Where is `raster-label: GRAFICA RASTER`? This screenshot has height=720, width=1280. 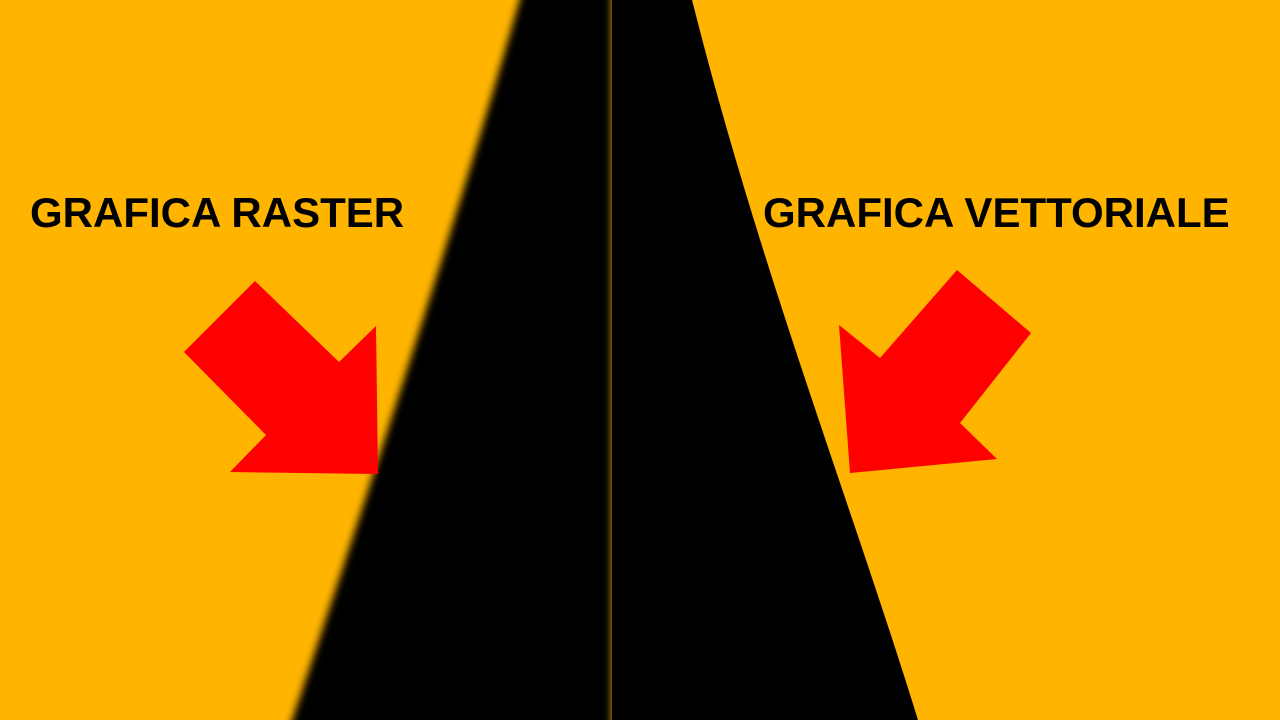
raster-label: GRAFICA RASTER is located at coordinates (217, 212).